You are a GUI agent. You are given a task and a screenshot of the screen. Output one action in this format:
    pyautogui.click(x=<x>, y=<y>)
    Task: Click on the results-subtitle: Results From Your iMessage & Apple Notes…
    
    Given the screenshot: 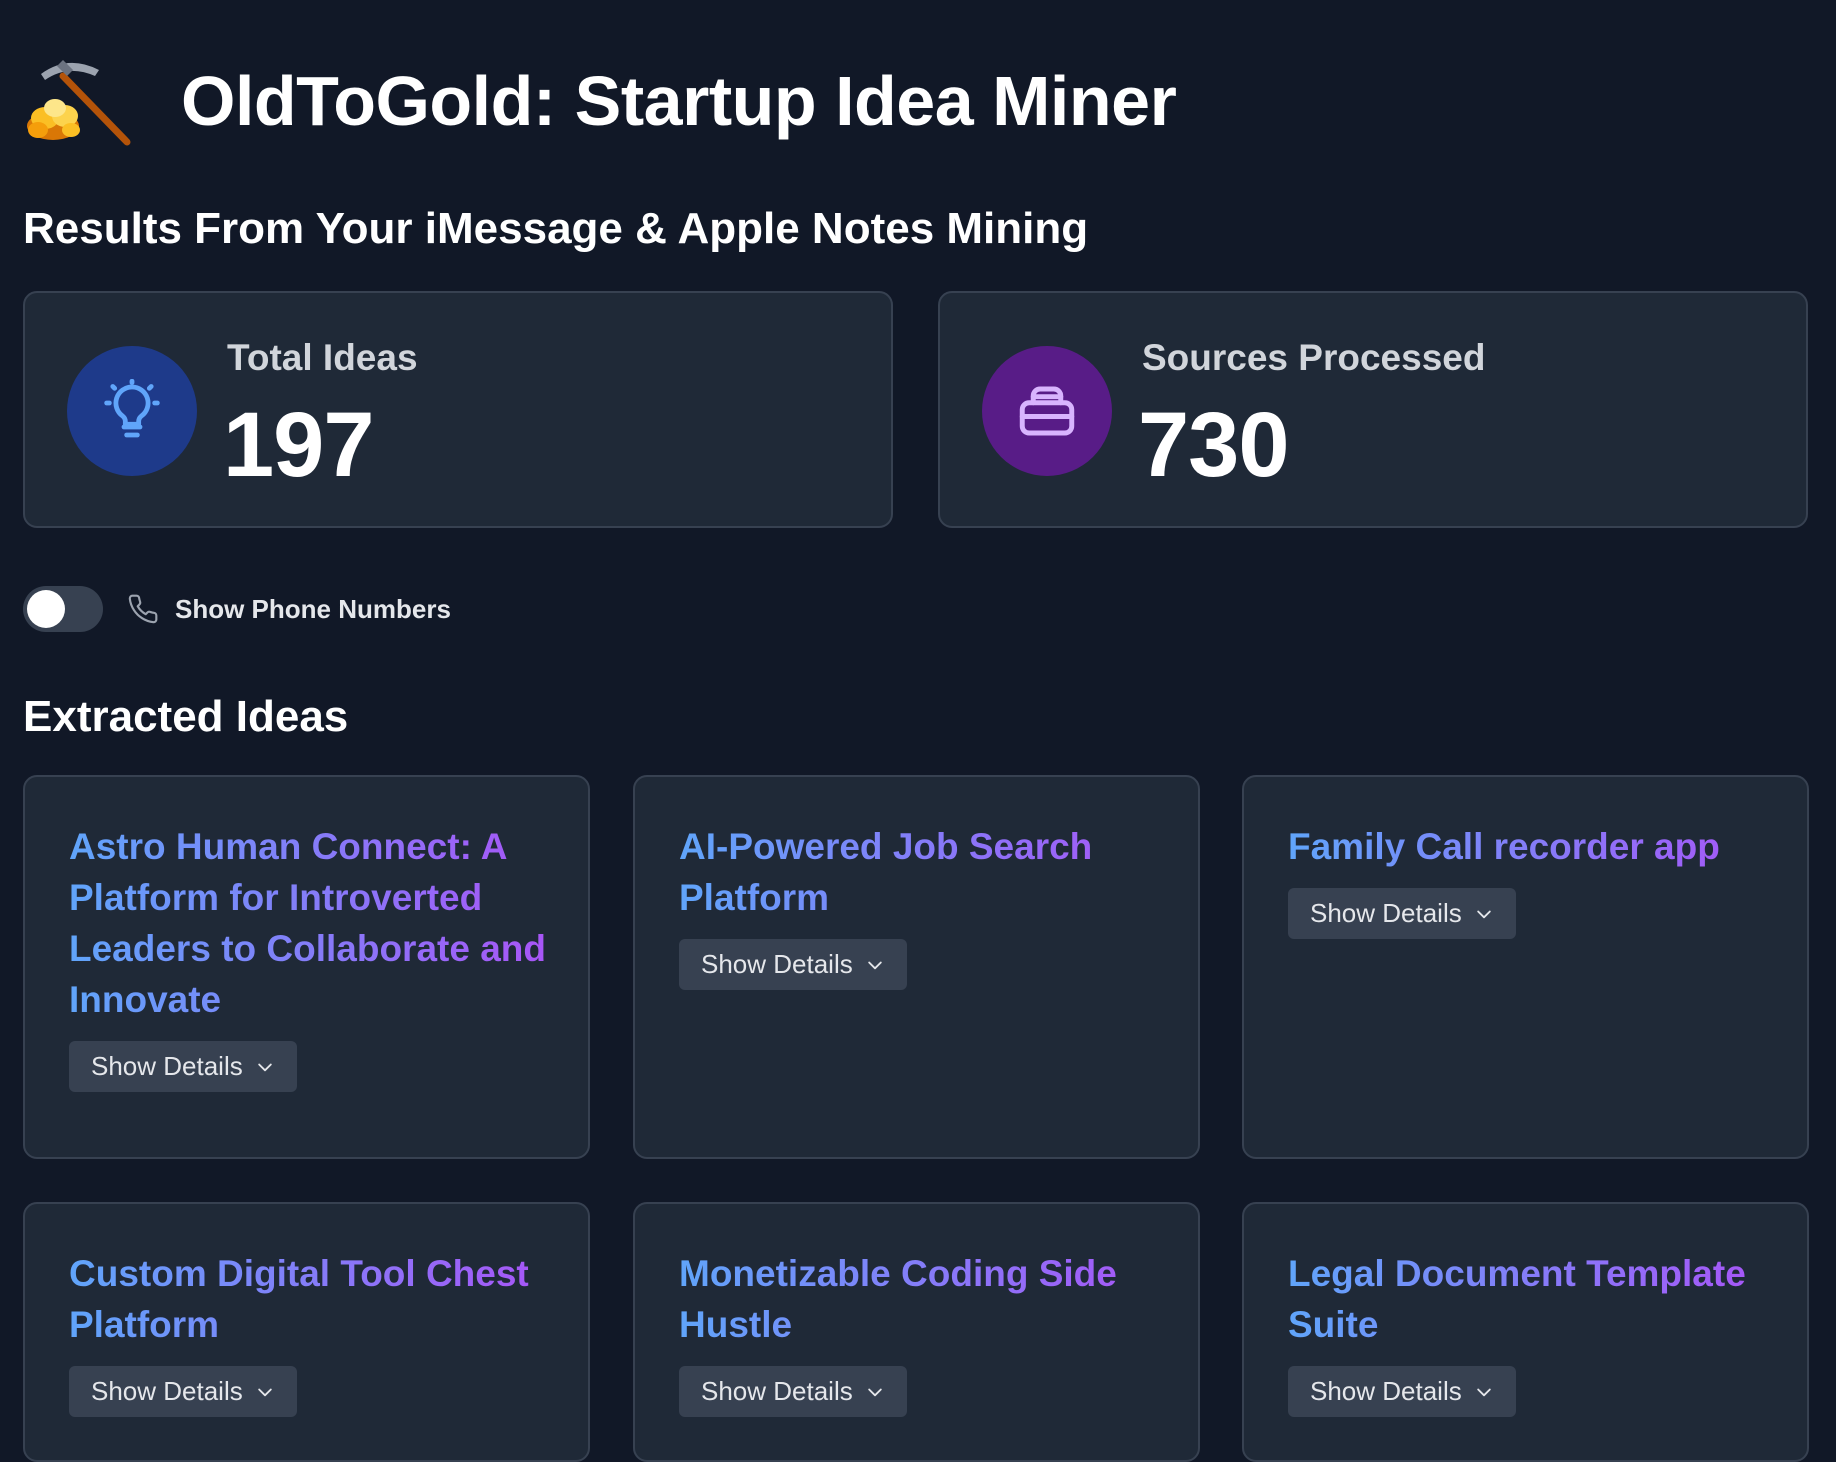 What is the action you would take?
    pyautogui.click(x=556, y=228)
    